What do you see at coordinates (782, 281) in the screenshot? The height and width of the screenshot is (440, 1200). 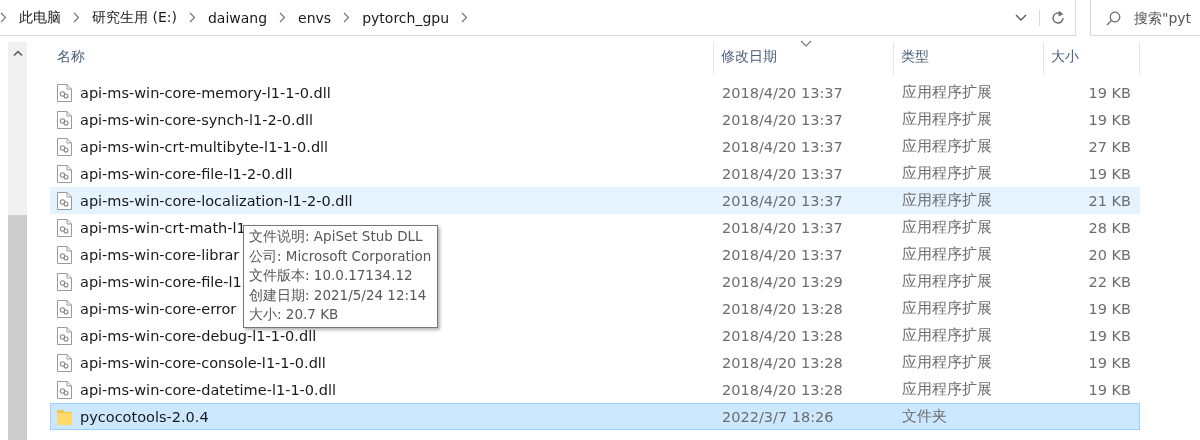 I see `modified-date: 2018/4/20 13:29` at bounding box center [782, 281].